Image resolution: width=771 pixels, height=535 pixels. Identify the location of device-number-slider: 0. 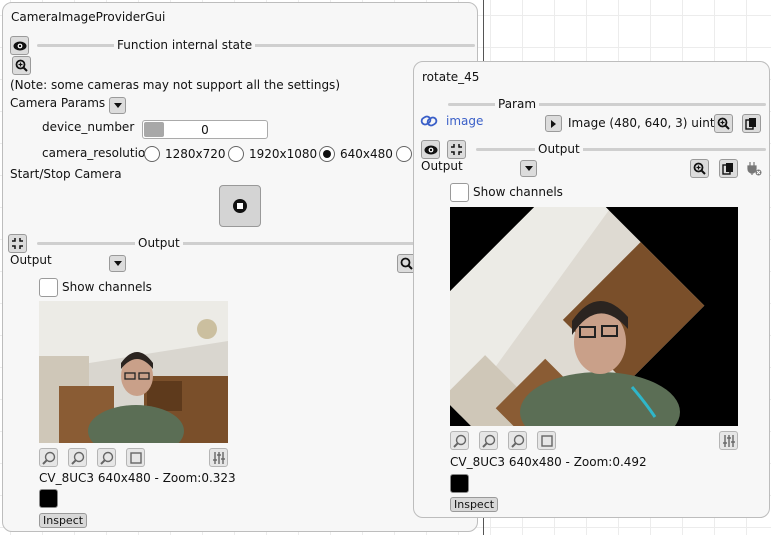
(205, 129).